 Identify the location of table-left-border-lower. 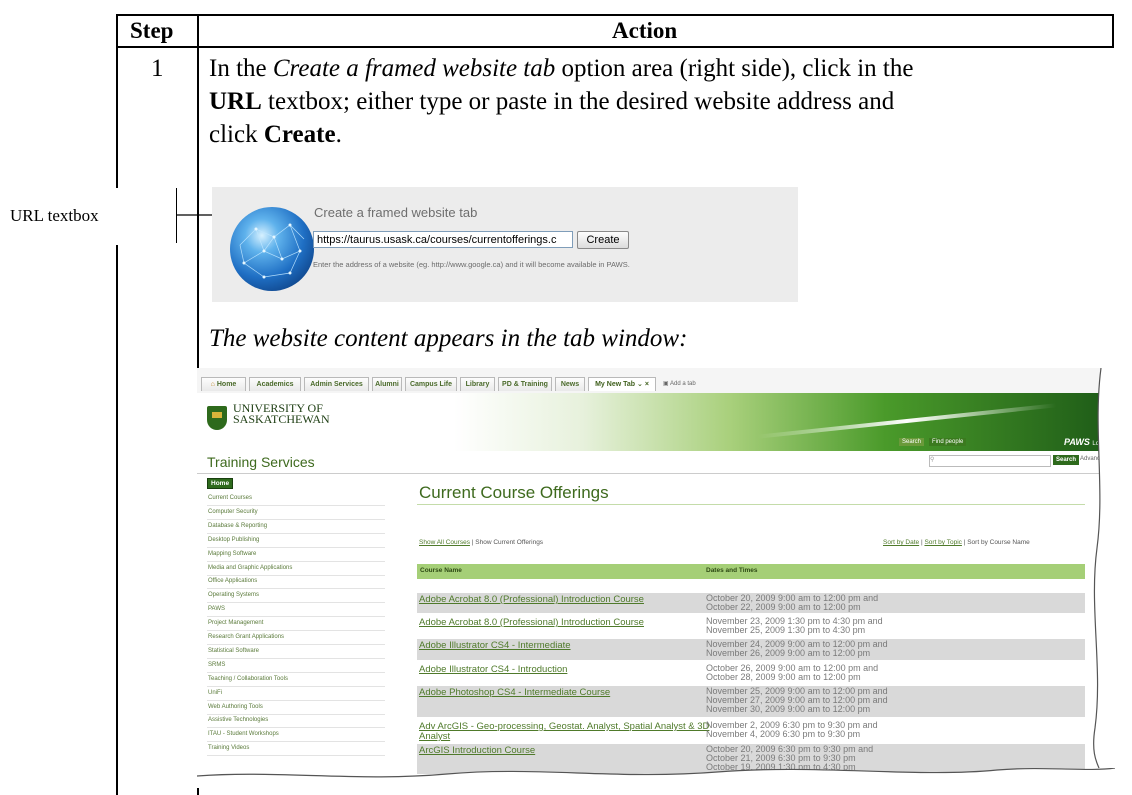
(117, 520).